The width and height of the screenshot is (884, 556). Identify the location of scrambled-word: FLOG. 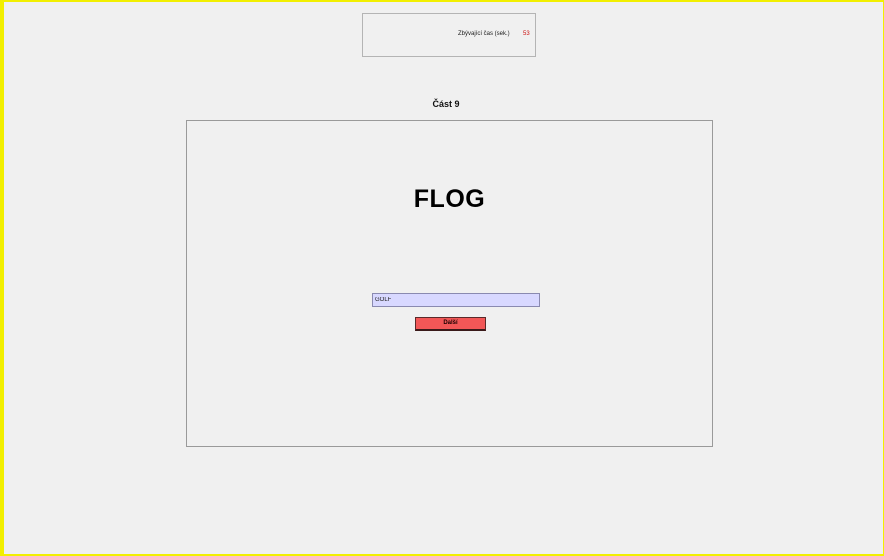
(449, 199).